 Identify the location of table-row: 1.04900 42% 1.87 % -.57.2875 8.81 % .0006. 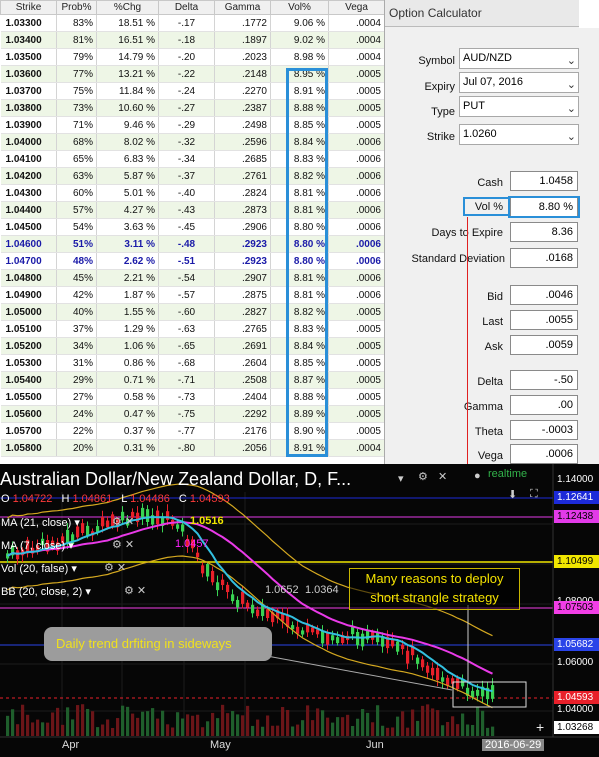
(192, 295).